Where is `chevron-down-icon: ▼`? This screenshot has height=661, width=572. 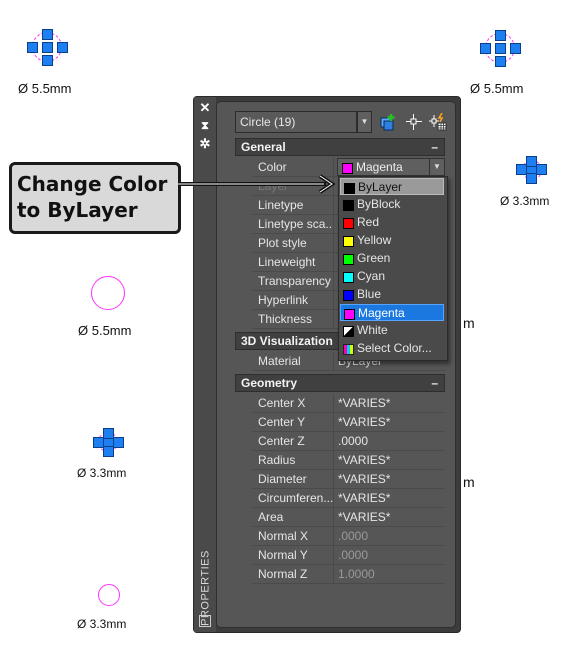
chevron-down-icon: ▼ is located at coordinates (436, 167).